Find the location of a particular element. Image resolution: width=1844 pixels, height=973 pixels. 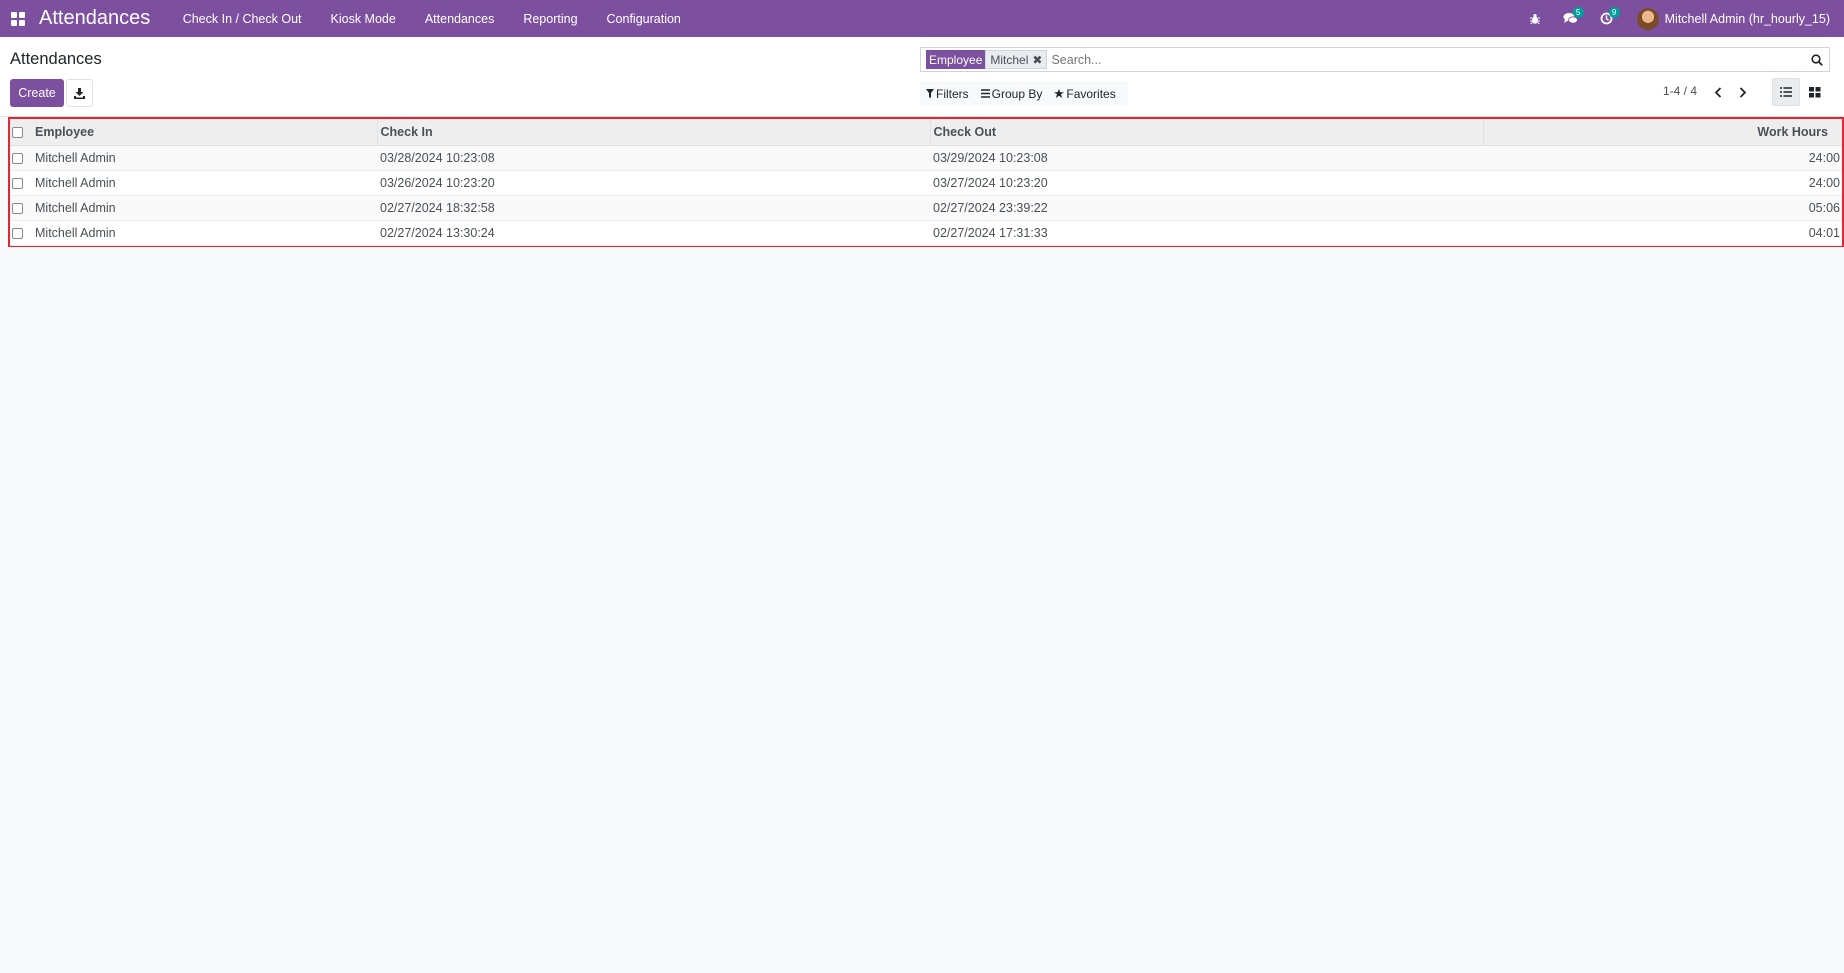

systray: 5 9 Mitchell Admin (hr_hourly_15) is located at coordinates (1680, 18).